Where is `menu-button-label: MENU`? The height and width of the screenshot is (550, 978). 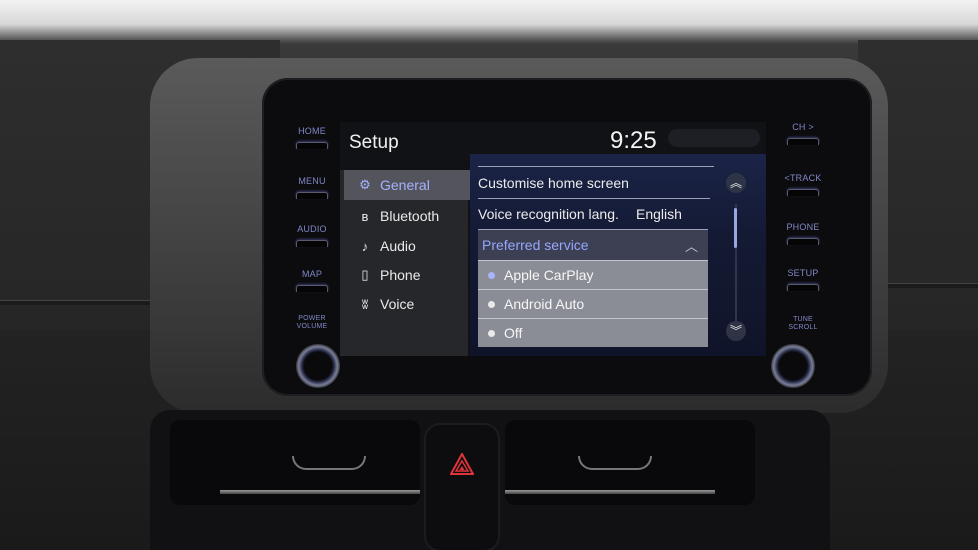
menu-button-label: MENU is located at coordinates (312, 181).